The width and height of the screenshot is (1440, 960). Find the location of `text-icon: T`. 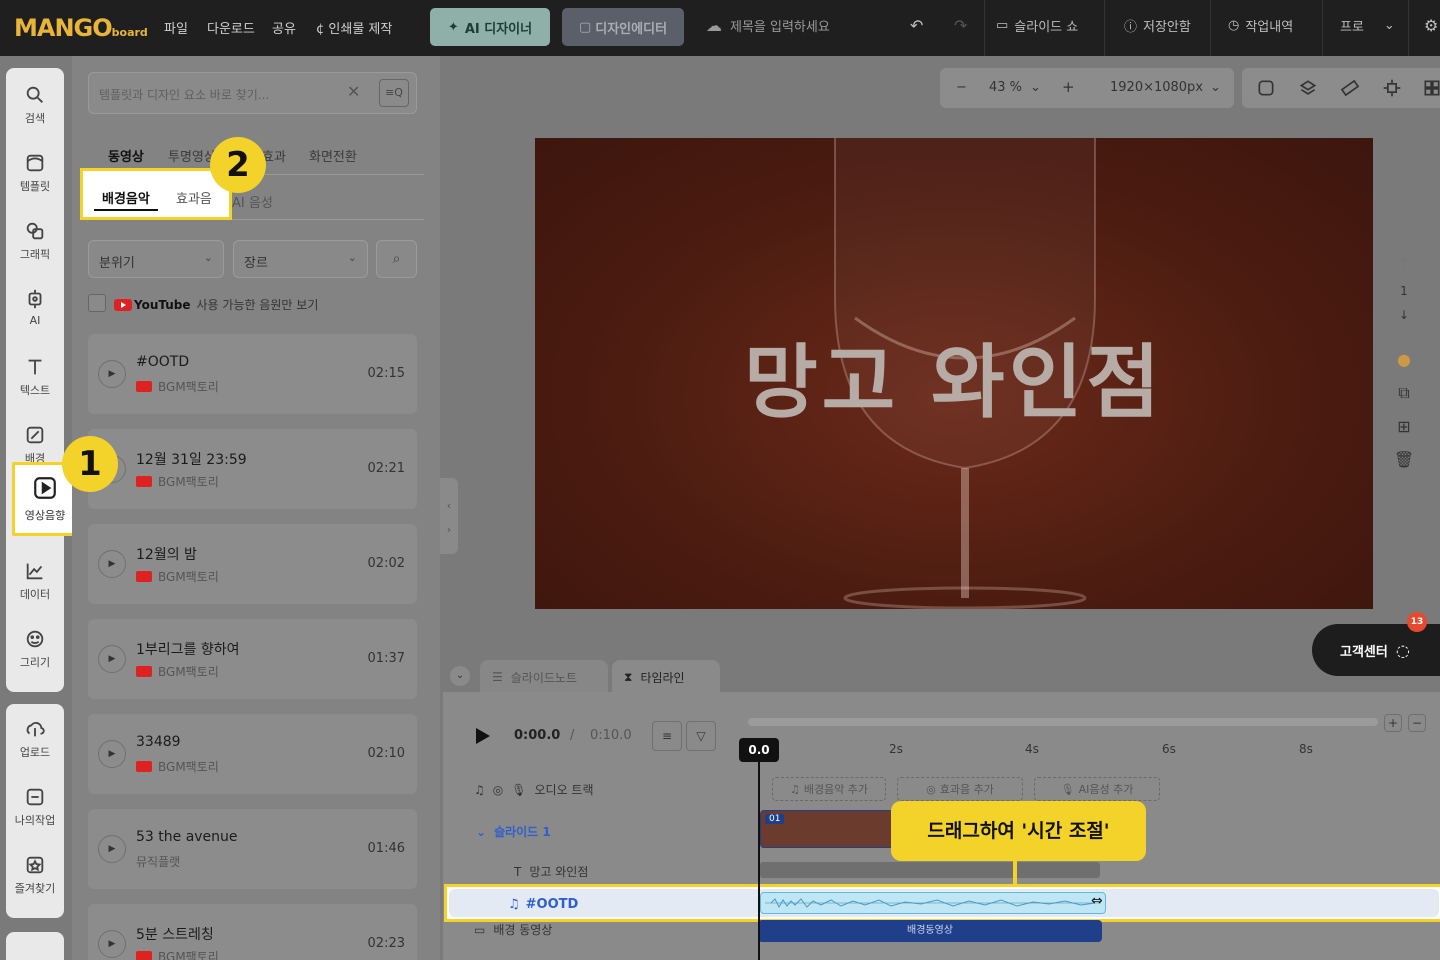

text-icon: T is located at coordinates (518, 871).